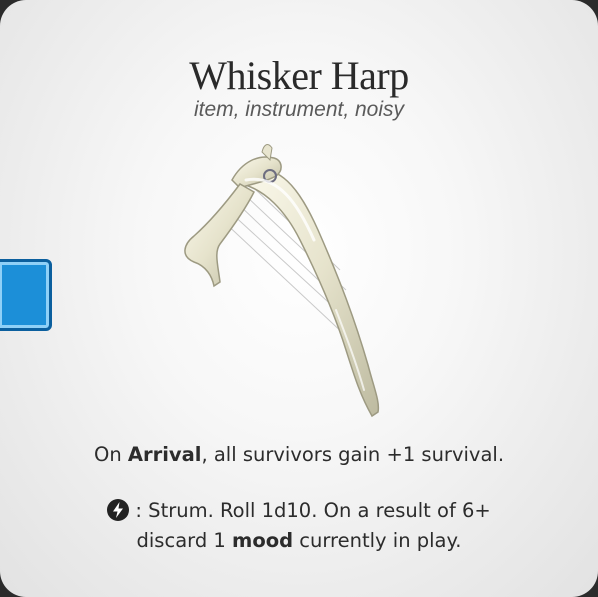  What do you see at coordinates (184, 540) in the screenshot?
I see `rule-strum-line2-prefix: discard 1` at bounding box center [184, 540].